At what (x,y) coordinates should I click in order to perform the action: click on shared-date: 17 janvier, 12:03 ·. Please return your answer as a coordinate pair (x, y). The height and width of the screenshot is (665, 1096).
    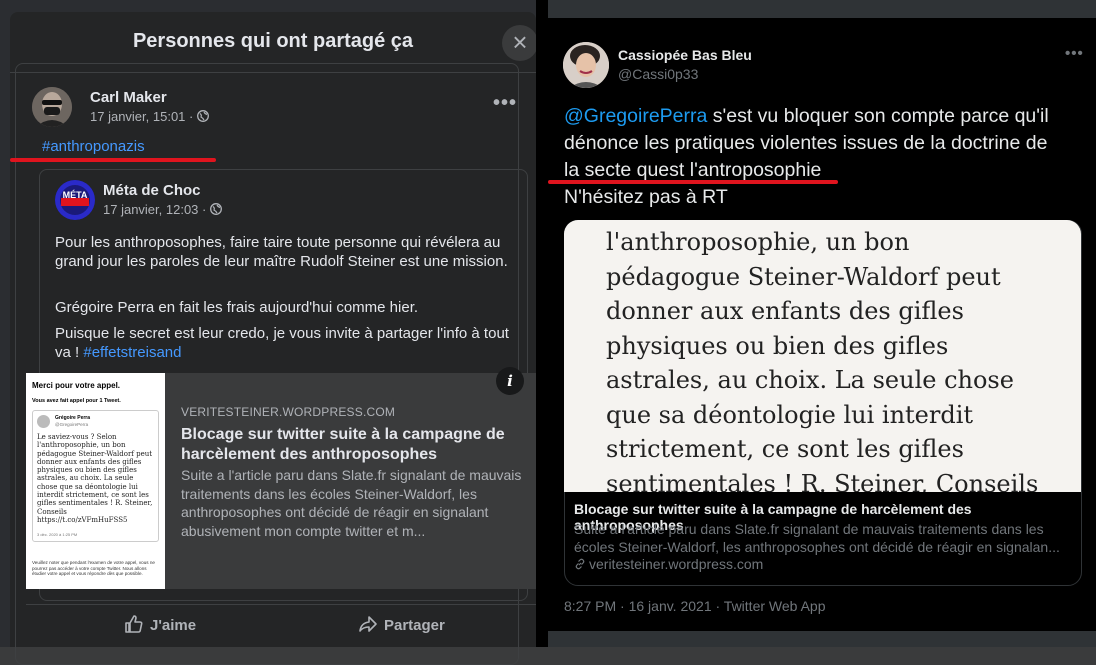
    Looking at the image, I should click on (156, 209).